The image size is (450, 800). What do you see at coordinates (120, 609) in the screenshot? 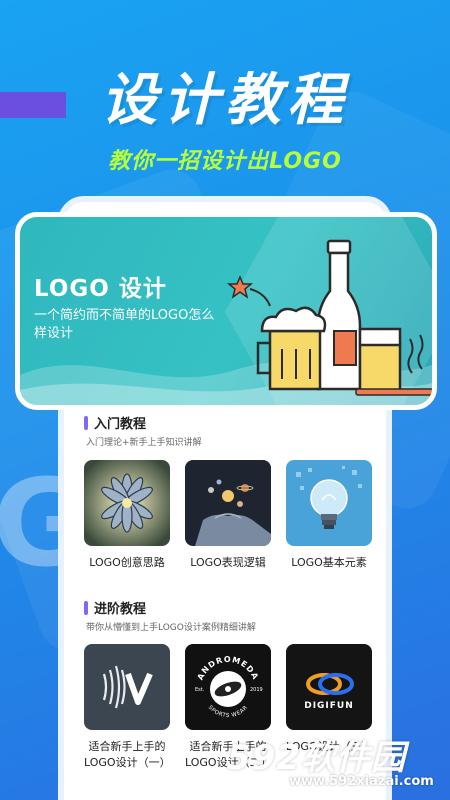
I see `section-title-text: 进阶教程` at bounding box center [120, 609].